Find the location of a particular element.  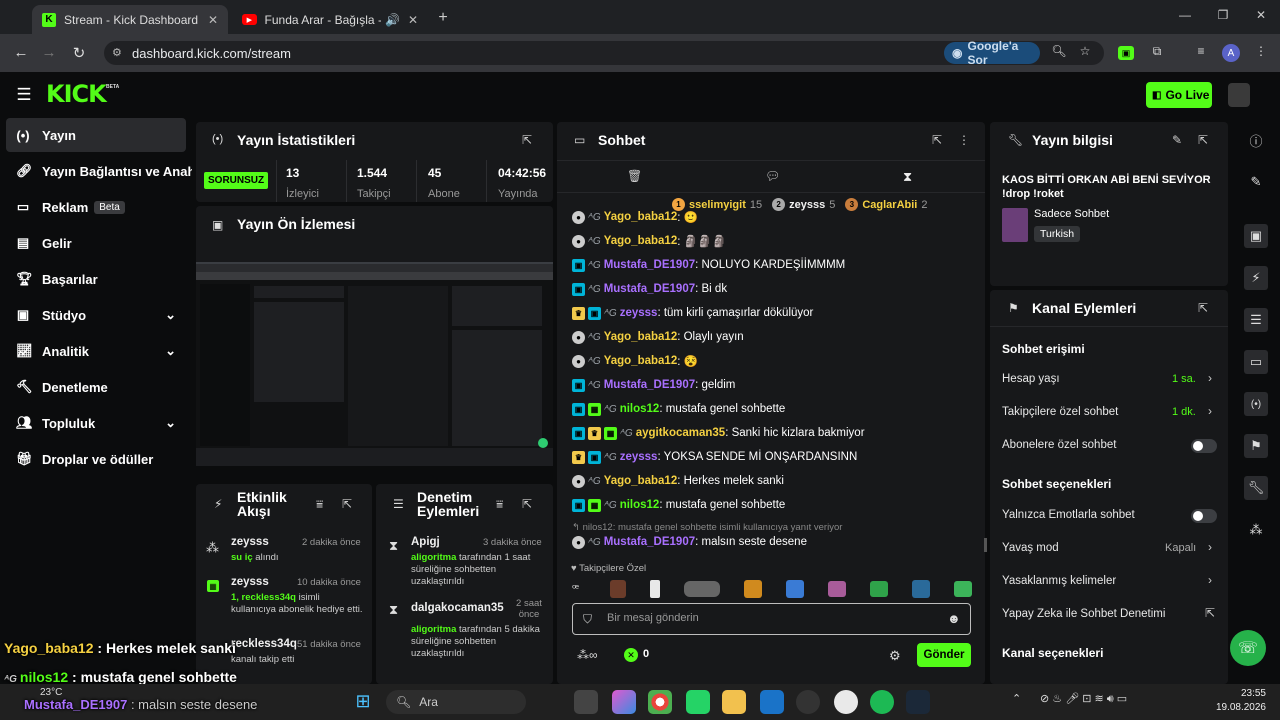

trash-icon: 🗑︎ is located at coordinates (634, 176).